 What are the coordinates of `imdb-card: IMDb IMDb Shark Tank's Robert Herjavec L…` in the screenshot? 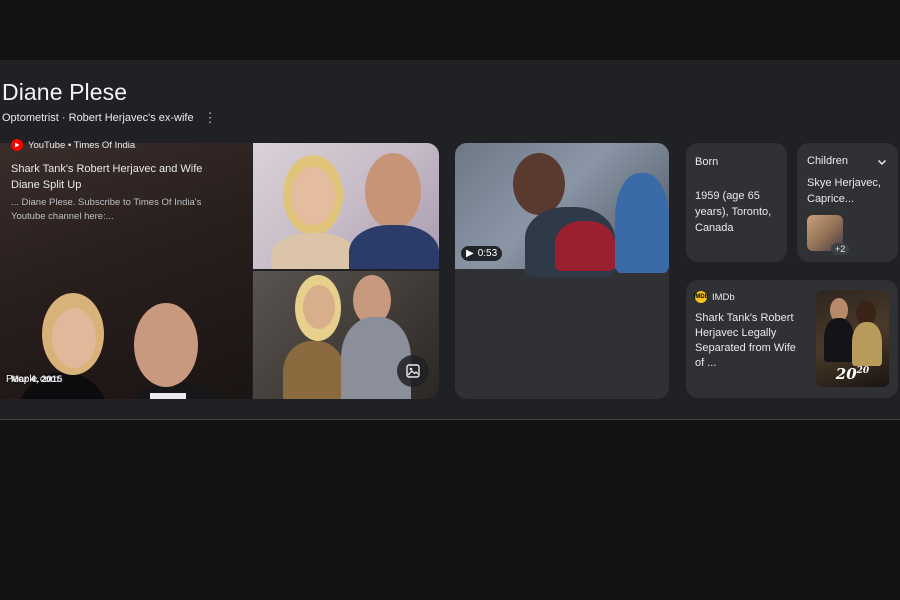 It's located at (792, 339).